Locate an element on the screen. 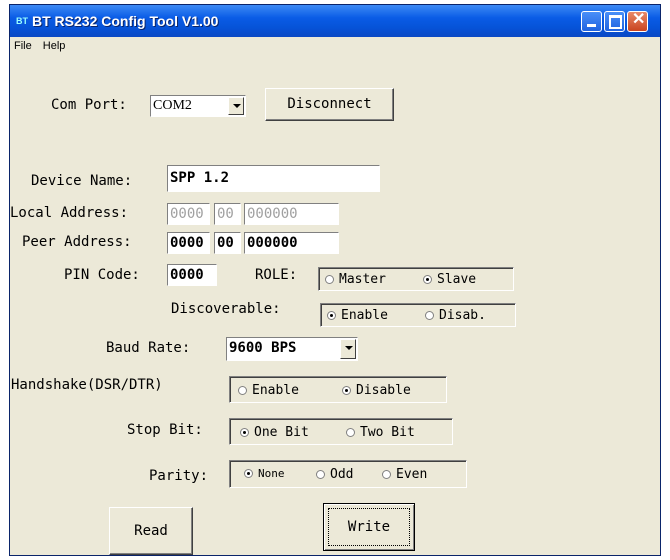 Image resolution: width=670 pixels, height=560 pixels. local-address-label: Local Address: is located at coordinates (69, 213).